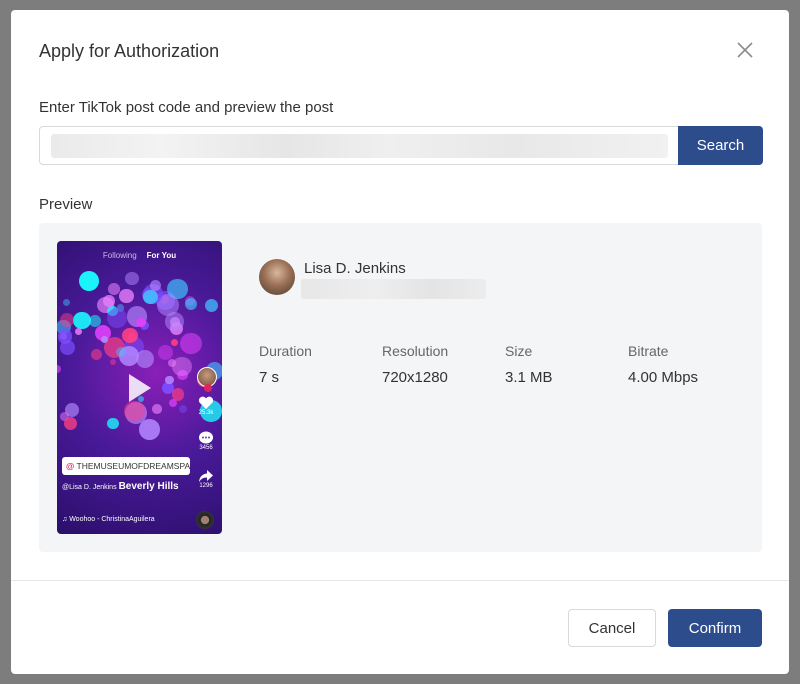  I want to click on caption-place: Beverly Hills, so click(148, 486).